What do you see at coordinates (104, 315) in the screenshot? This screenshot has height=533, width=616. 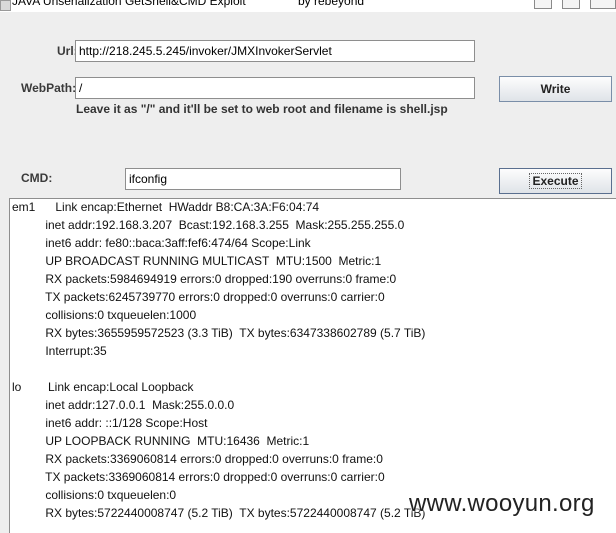 I see `output-line: collisions:0 txqueuelen:1000` at bounding box center [104, 315].